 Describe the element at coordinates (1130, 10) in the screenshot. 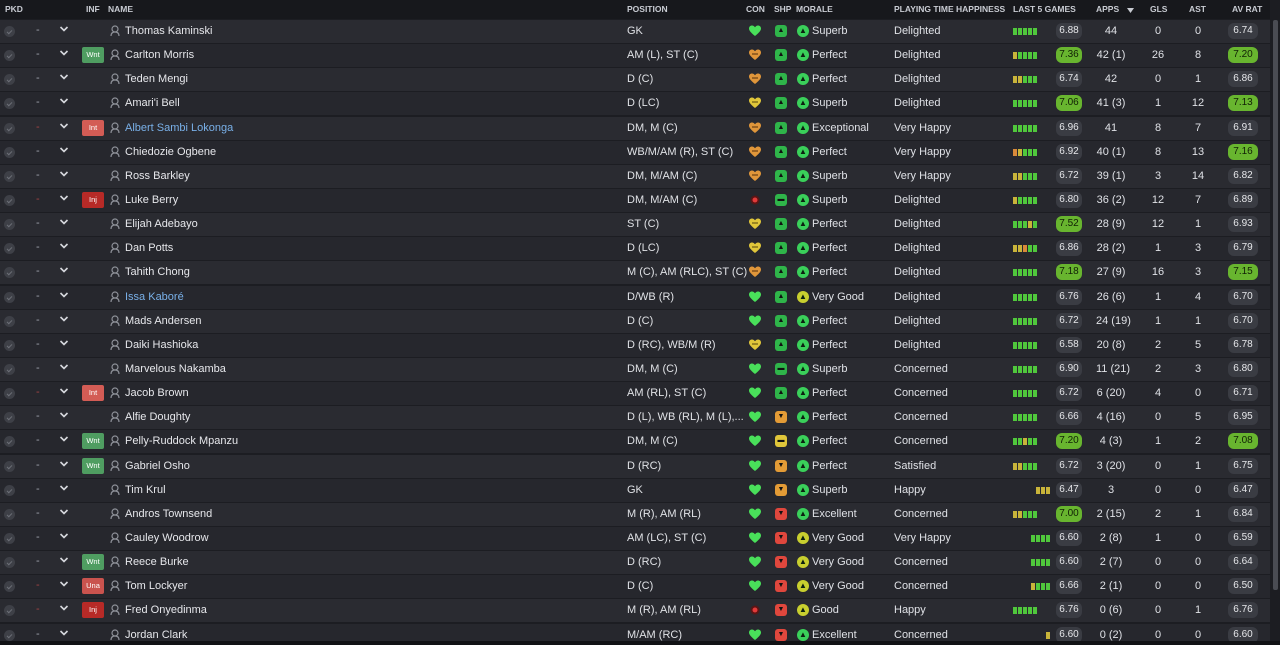

I see `sort-desc-icon` at that location.